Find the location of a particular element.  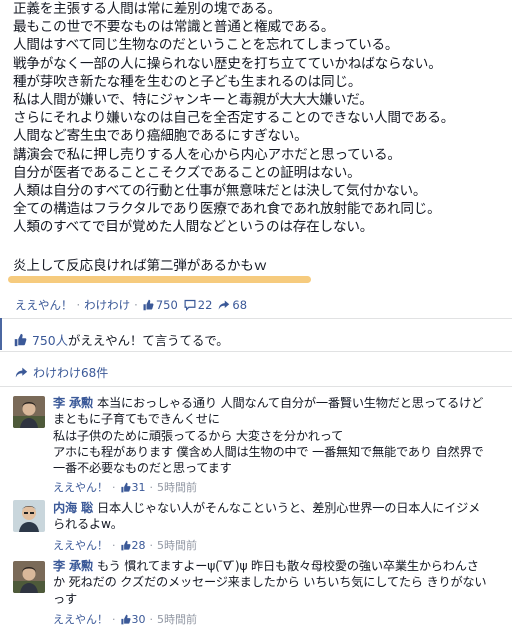

comment-like-value: 31 is located at coordinates (138, 487).